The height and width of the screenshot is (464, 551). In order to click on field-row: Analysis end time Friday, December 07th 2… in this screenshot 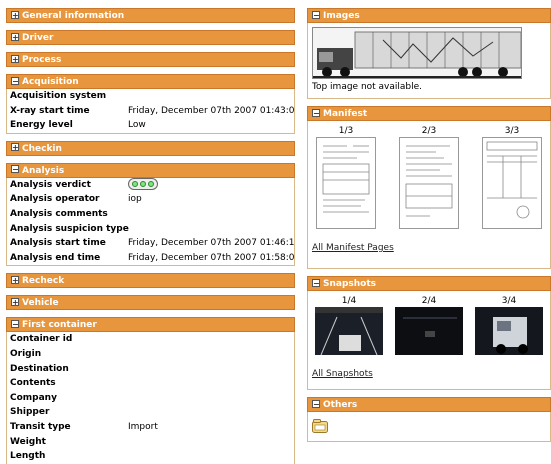, I will do `click(150, 258)`.